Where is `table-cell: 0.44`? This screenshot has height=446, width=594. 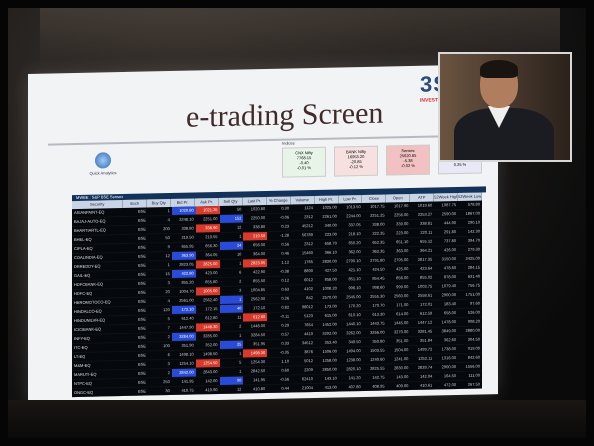
table-cell: 0.44 is located at coordinates (285, 388).